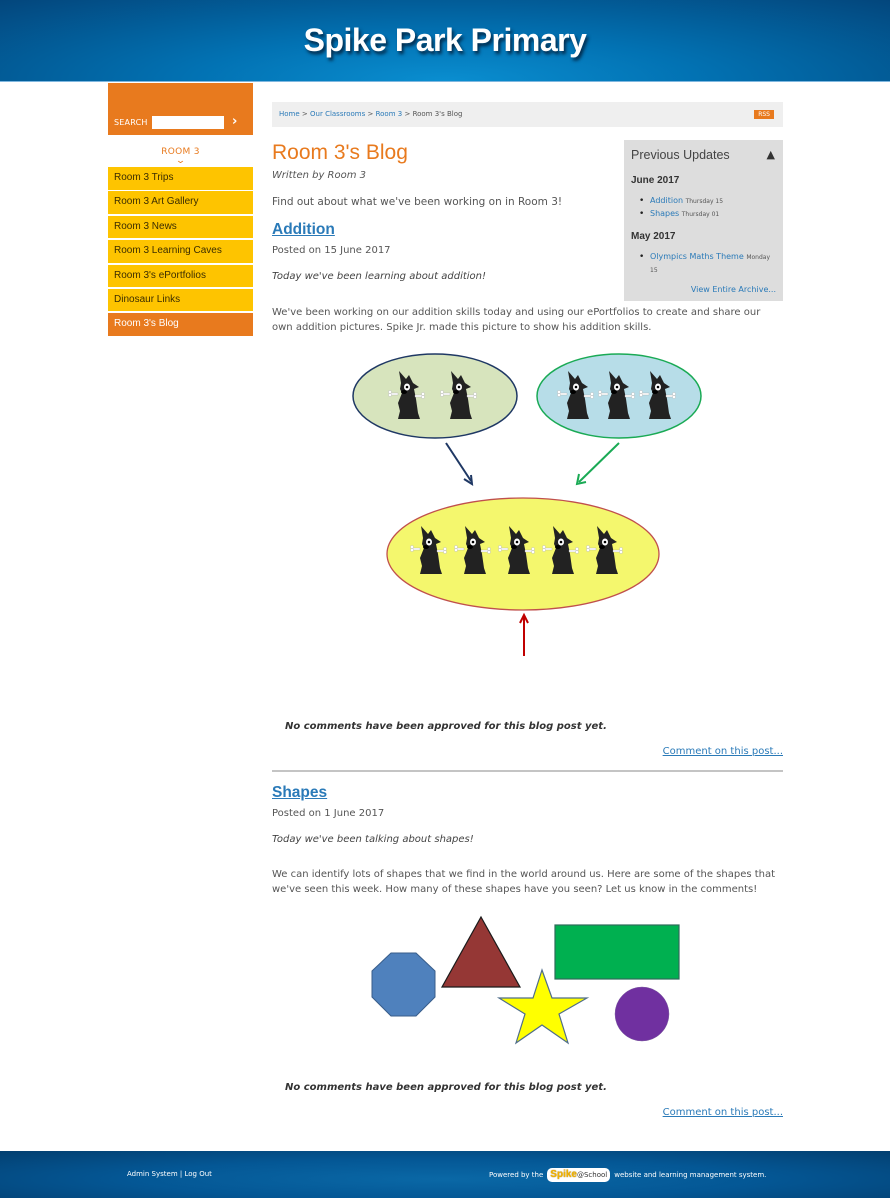  I want to click on sidebar-item-learning-caves: Room 3 Learning Caves, so click(180, 251).